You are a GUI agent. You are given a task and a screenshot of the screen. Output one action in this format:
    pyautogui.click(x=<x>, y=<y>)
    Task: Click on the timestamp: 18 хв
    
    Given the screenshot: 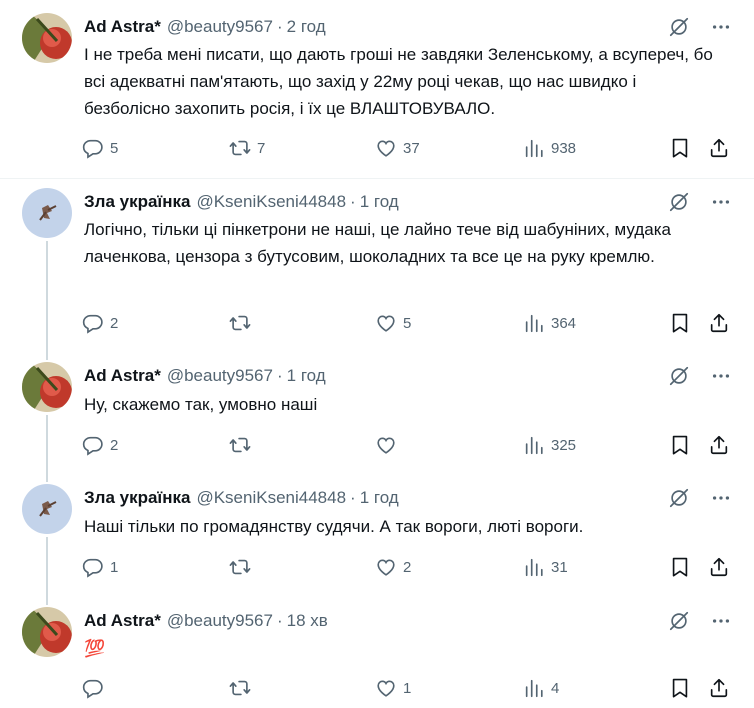 What is the action you would take?
    pyautogui.click(x=307, y=621)
    